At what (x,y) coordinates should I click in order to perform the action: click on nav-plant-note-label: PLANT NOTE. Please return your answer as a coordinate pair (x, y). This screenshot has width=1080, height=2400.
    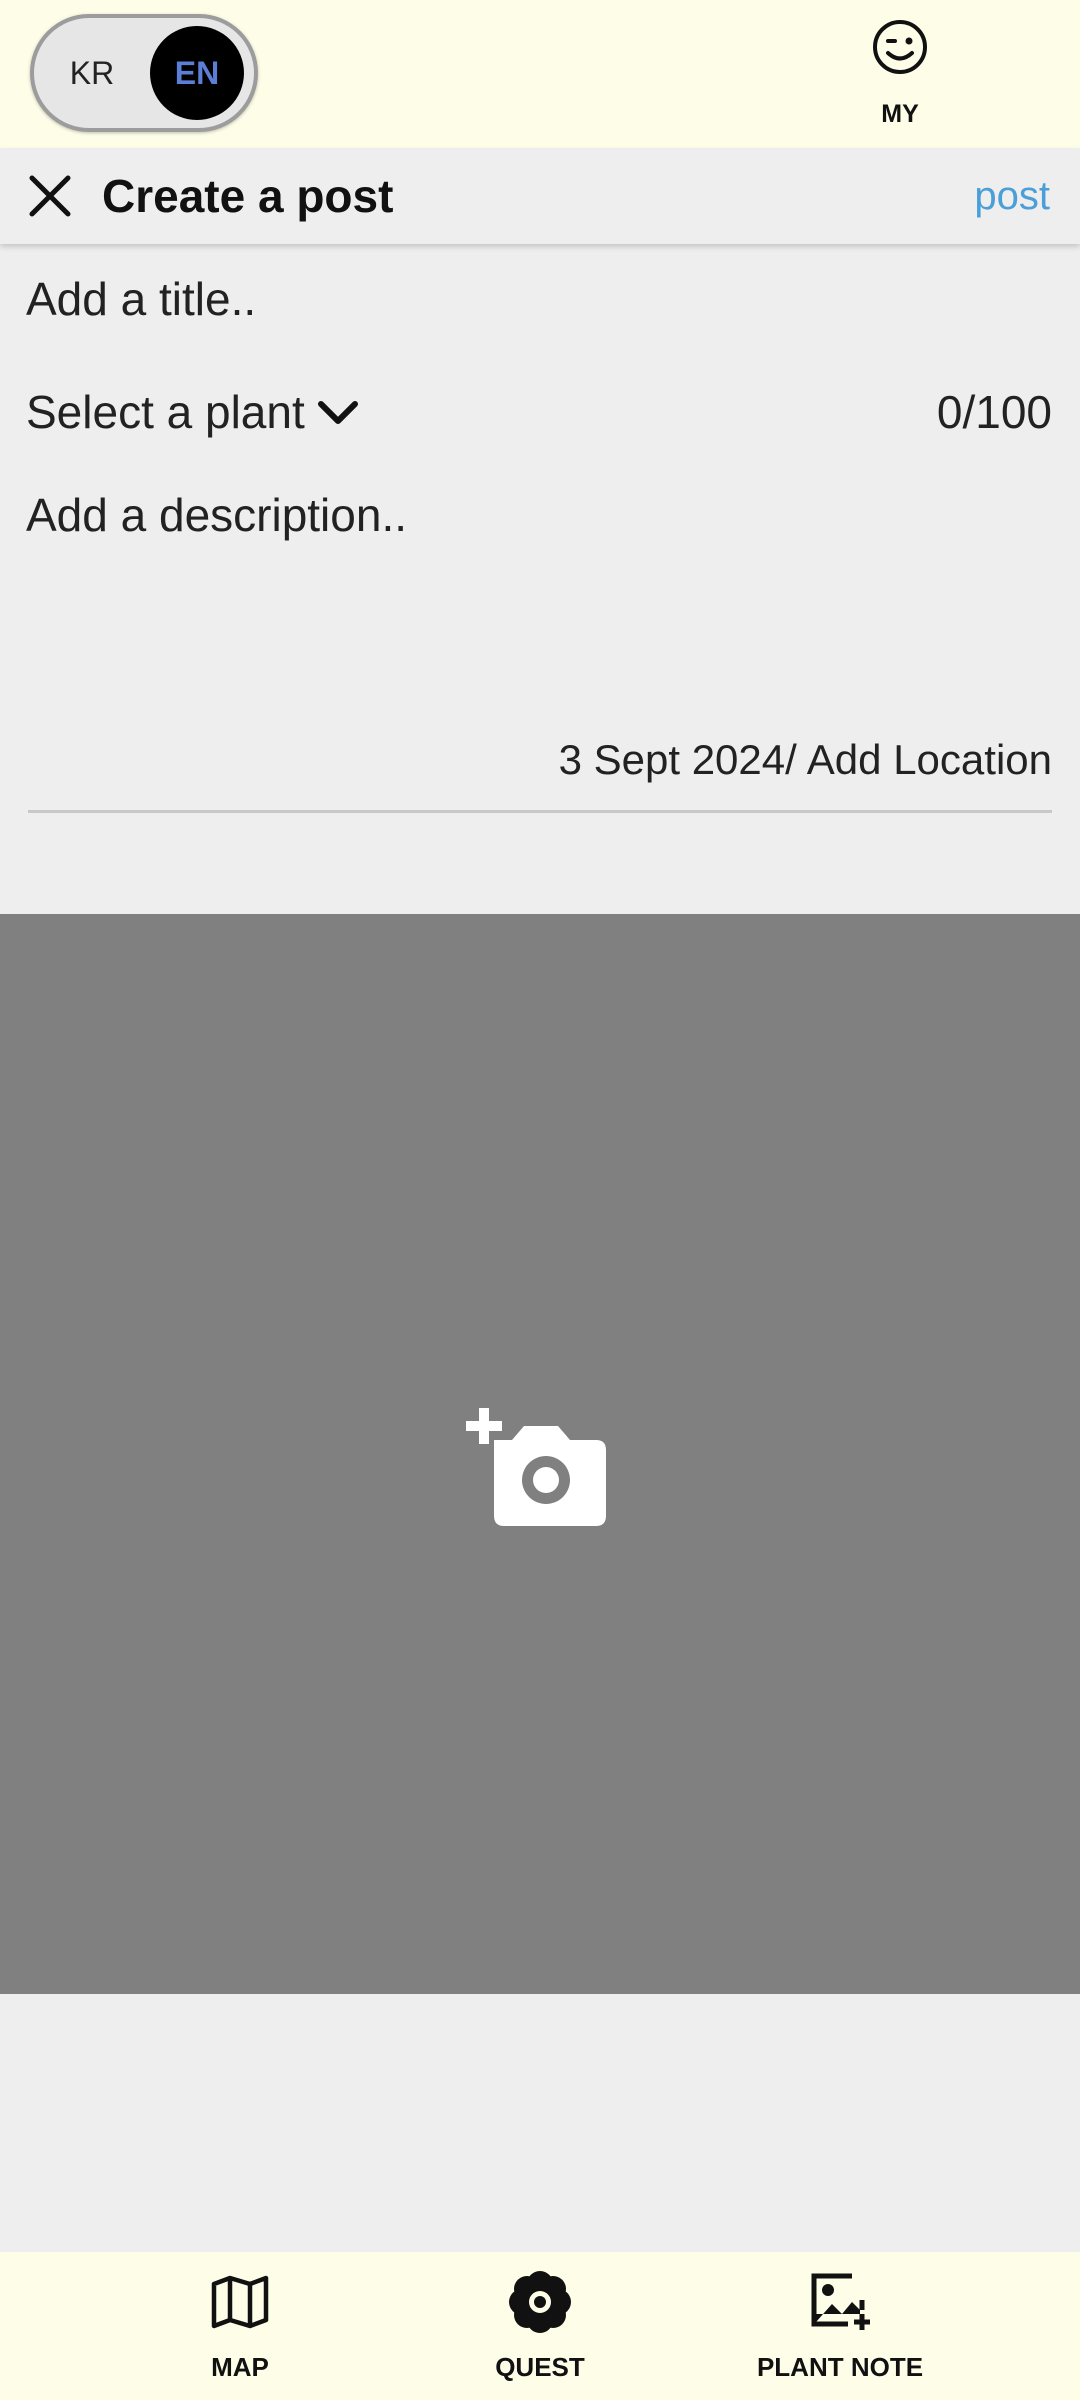
    Looking at the image, I should click on (840, 2367).